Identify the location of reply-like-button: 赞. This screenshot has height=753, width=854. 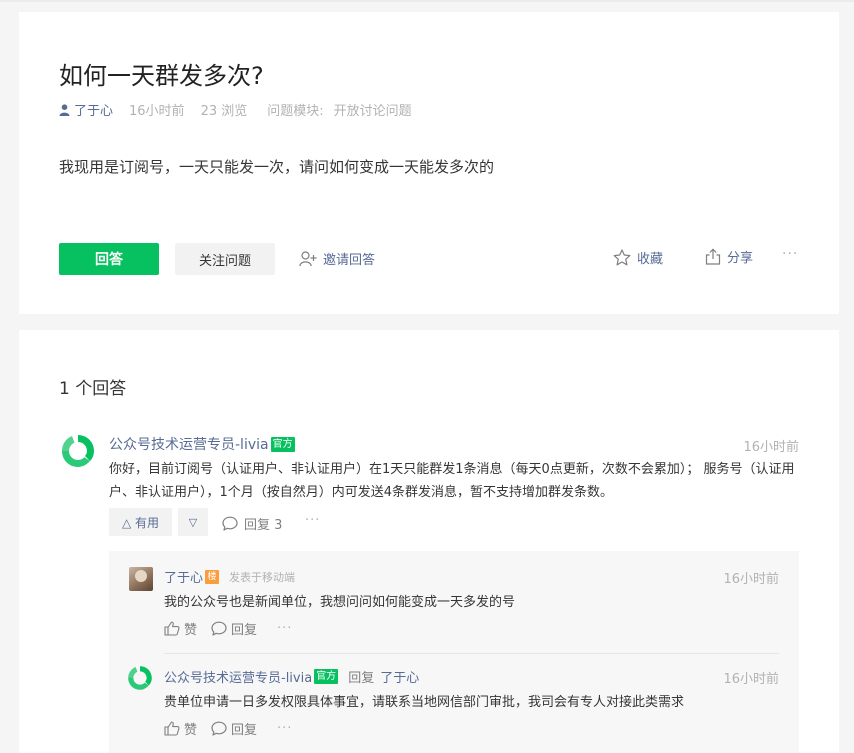
(180, 728).